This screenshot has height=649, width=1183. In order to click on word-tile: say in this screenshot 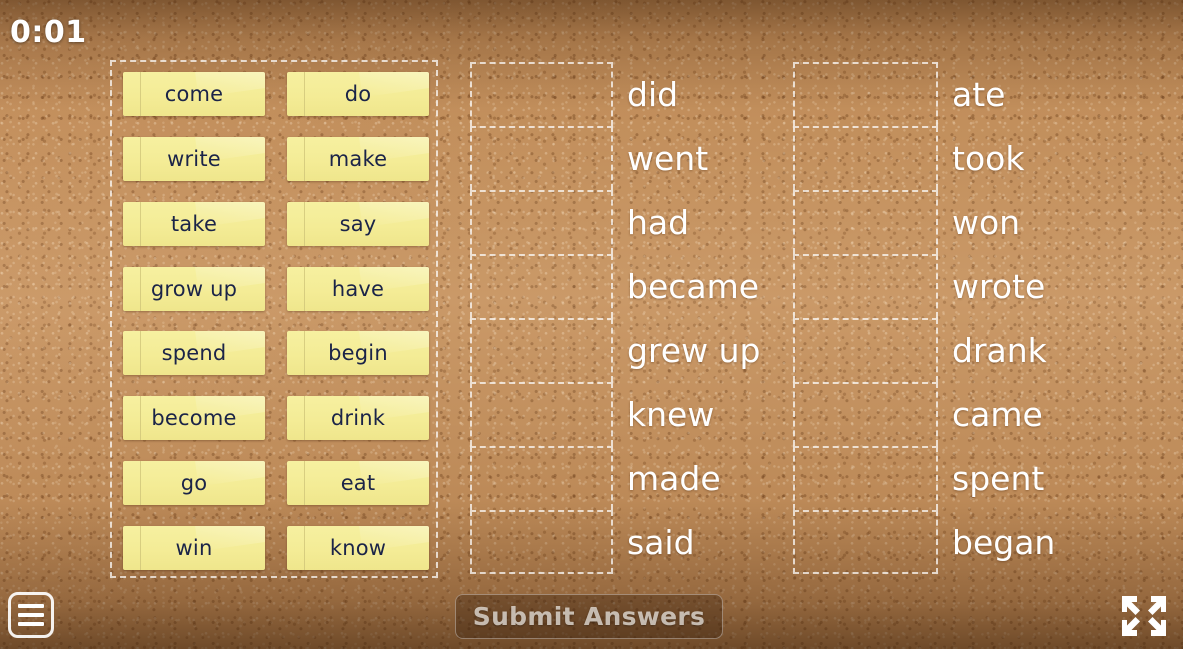, I will do `click(358, 223)`.